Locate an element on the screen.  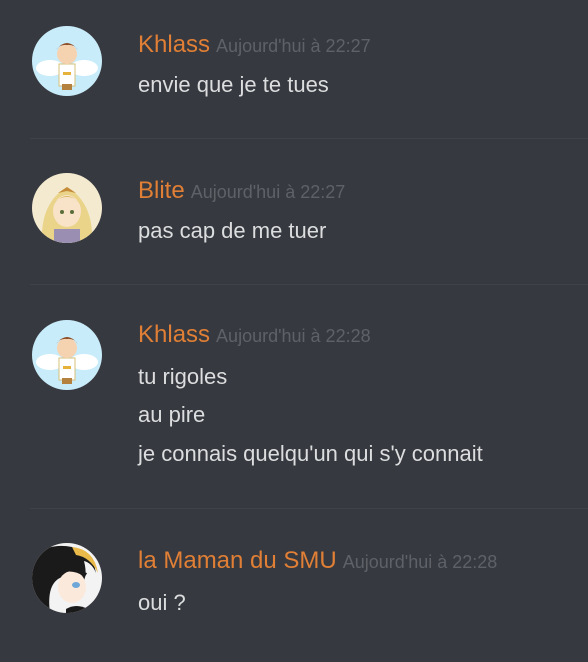
username: la Maman du SMU is located at coordinates (237, 560).